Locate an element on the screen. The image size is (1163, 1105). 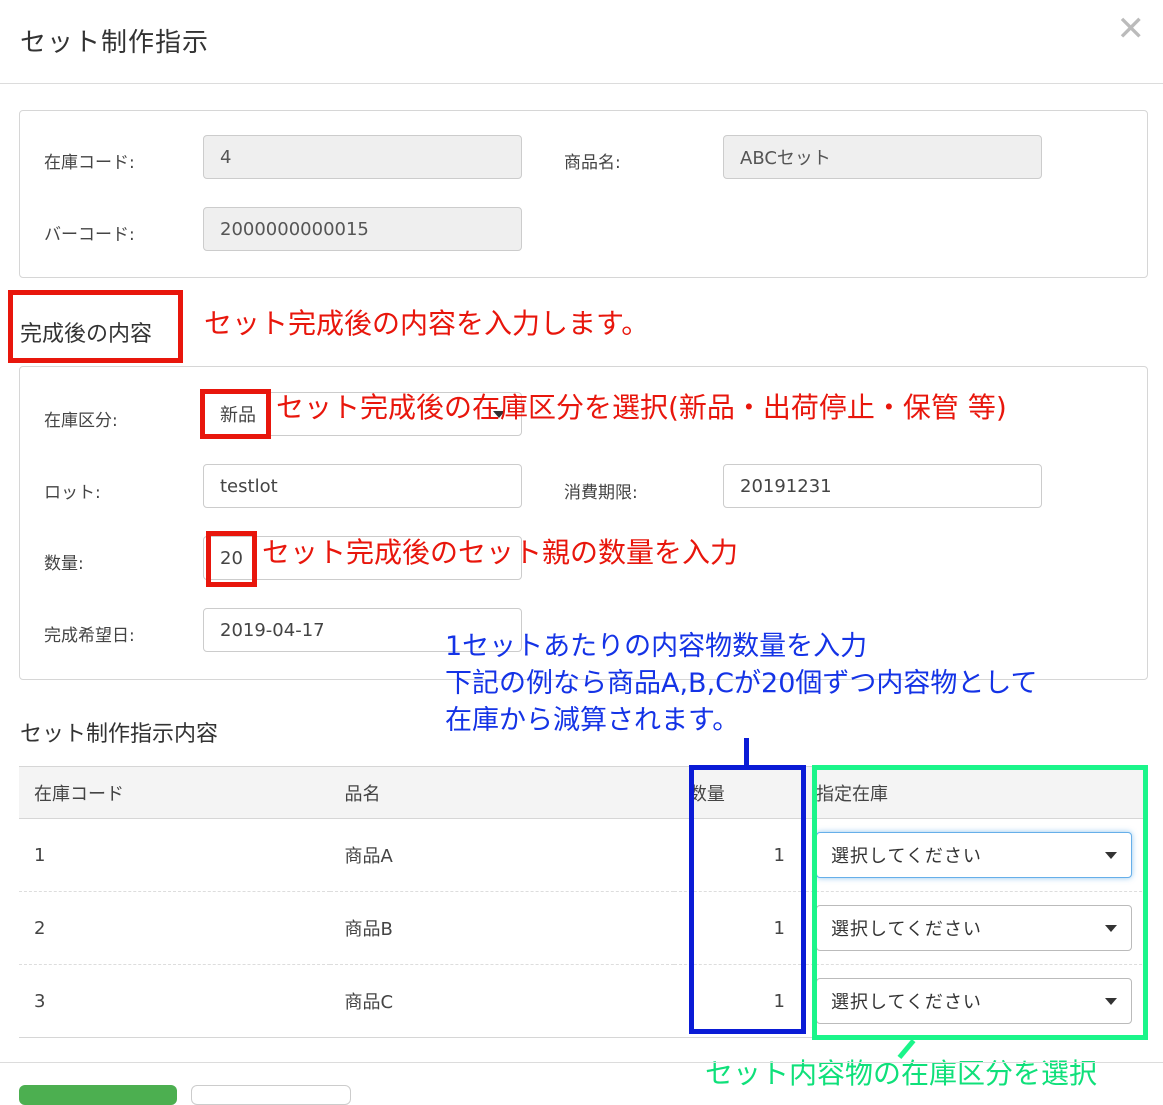
stock-column-highlight is located at coordinates (980, 902).